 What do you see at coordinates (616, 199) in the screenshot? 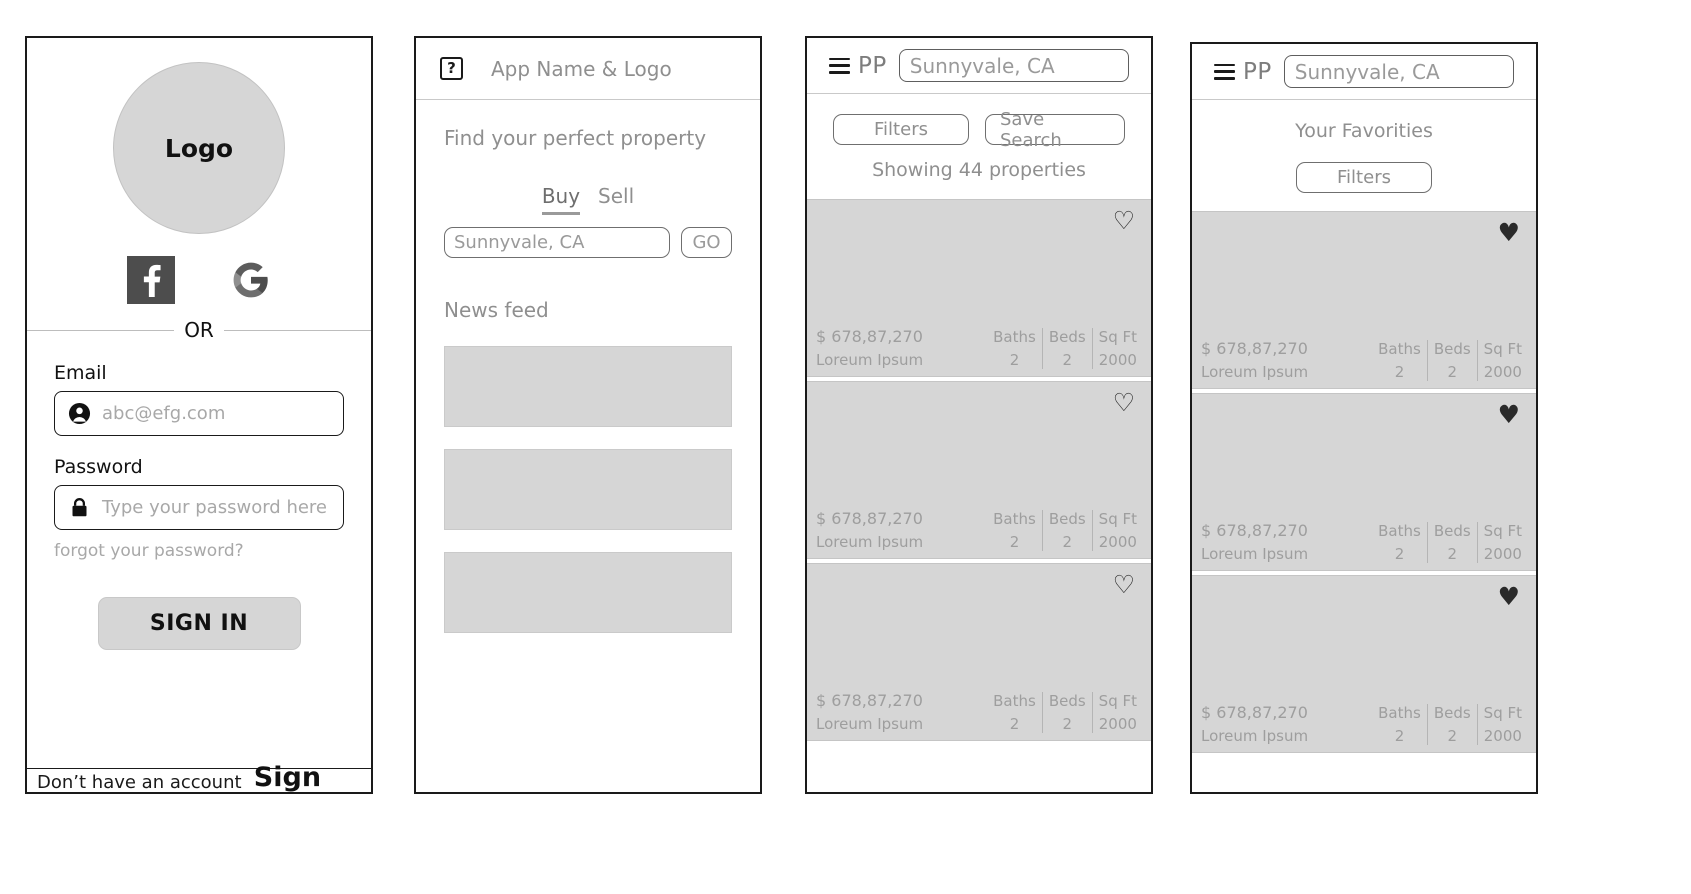
I see `tab-sell: Sell` at bounding box center [616, 199].